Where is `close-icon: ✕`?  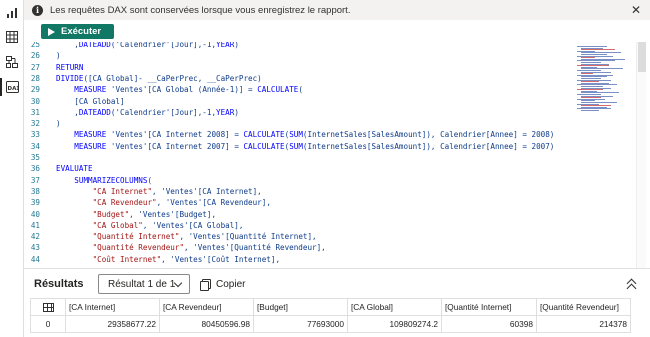
close-icon: ✕ is located at coordinates (636, 10).